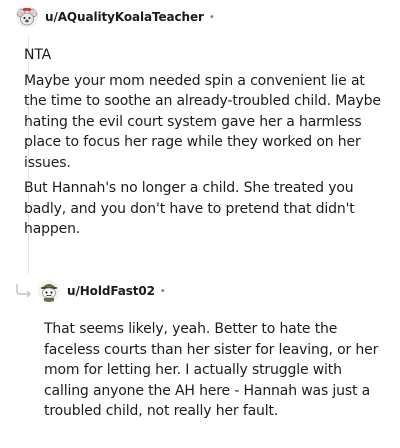  What do you see at coordinates (24, 291) in the screenshot?
I see `reply-arrow-icon` at bounding box center [24, 291].